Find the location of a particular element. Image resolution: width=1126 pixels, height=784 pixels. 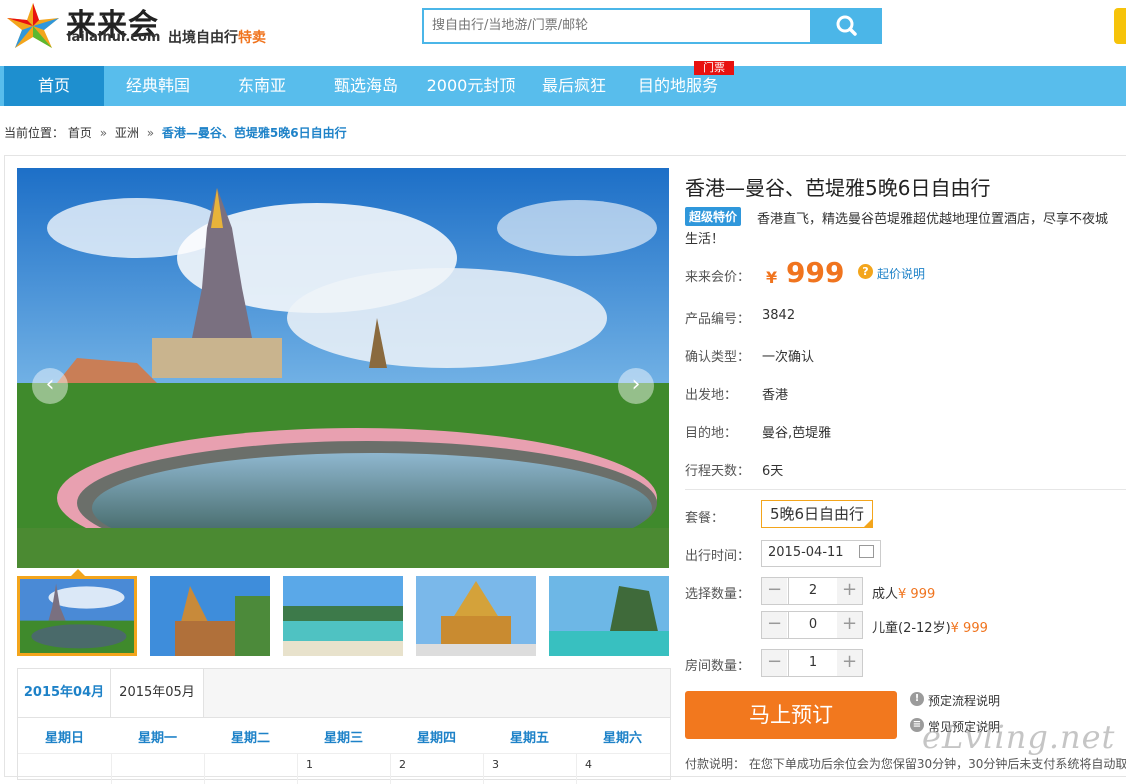

weekday-fri: 星期五 is located at coordinates (529, 738).